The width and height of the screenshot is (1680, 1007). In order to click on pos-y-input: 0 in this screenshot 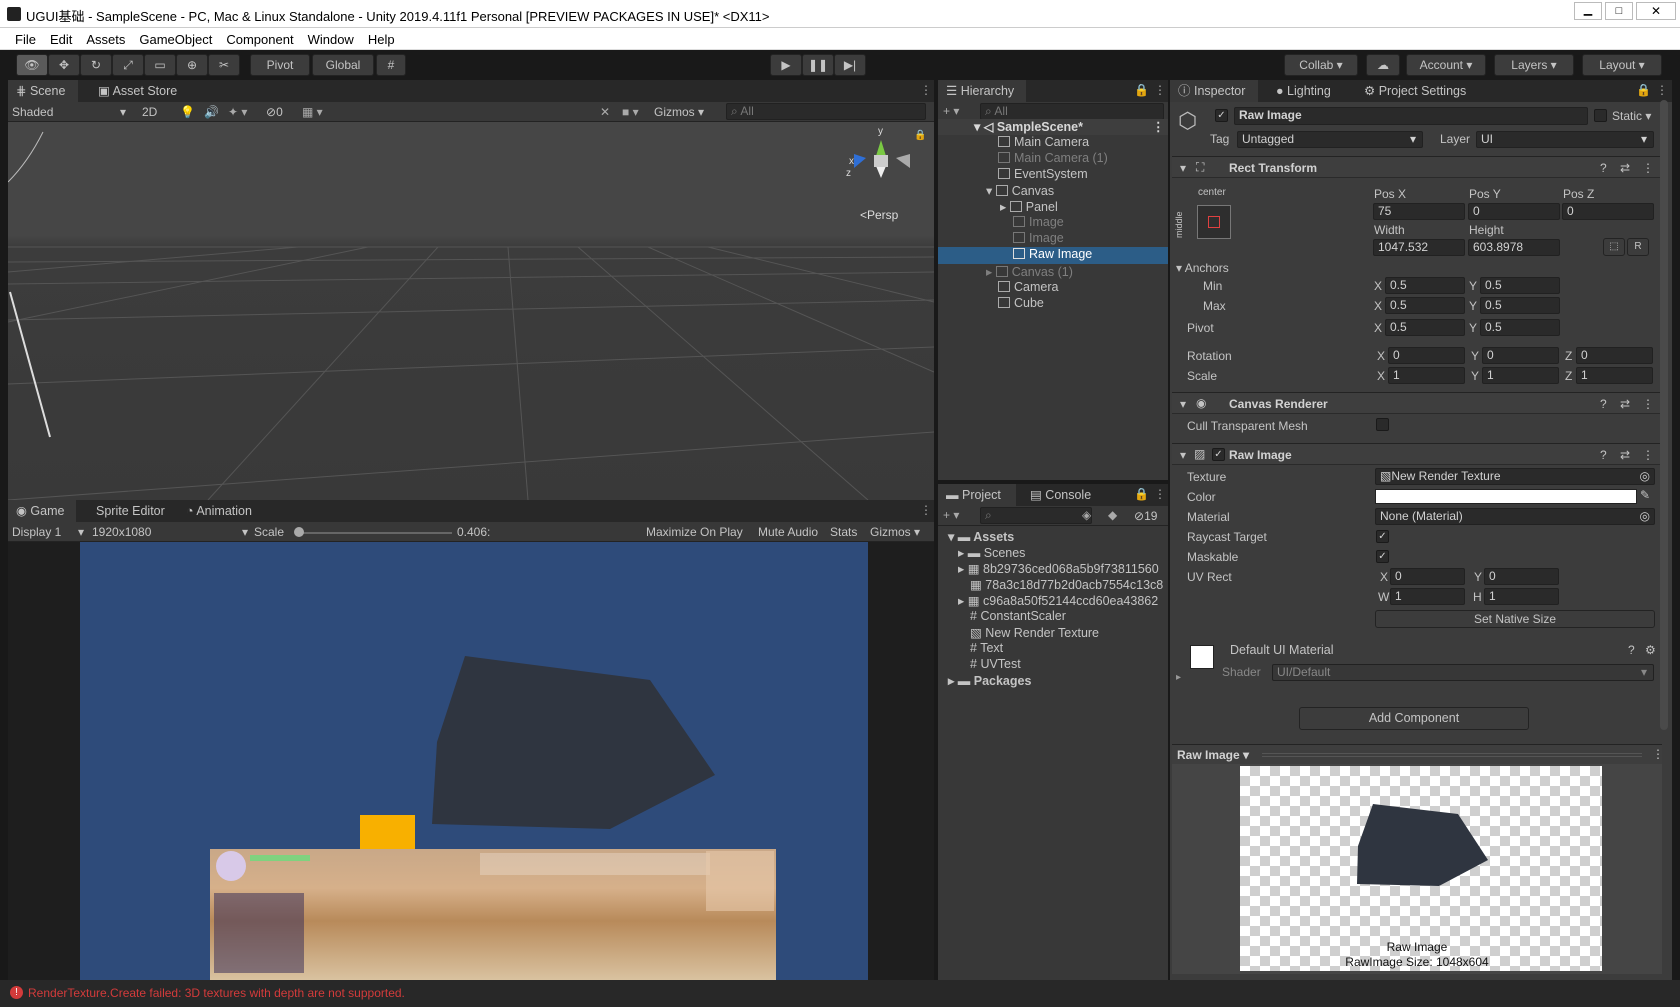, I will do `click(1514, 211)`.